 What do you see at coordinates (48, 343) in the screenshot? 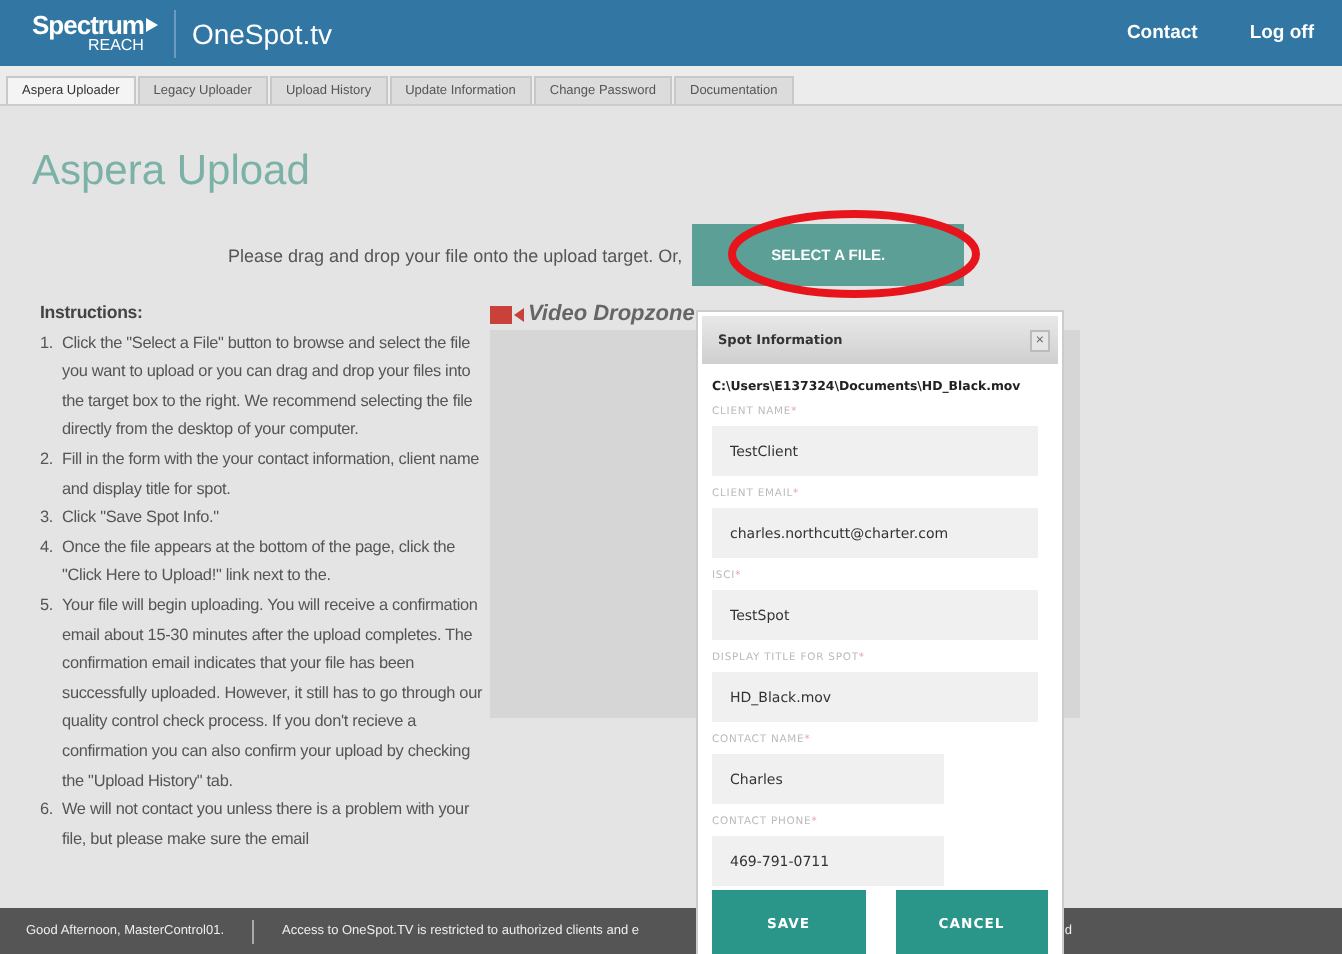
I see `step-number: 1.` at bounding box center [48, 343].